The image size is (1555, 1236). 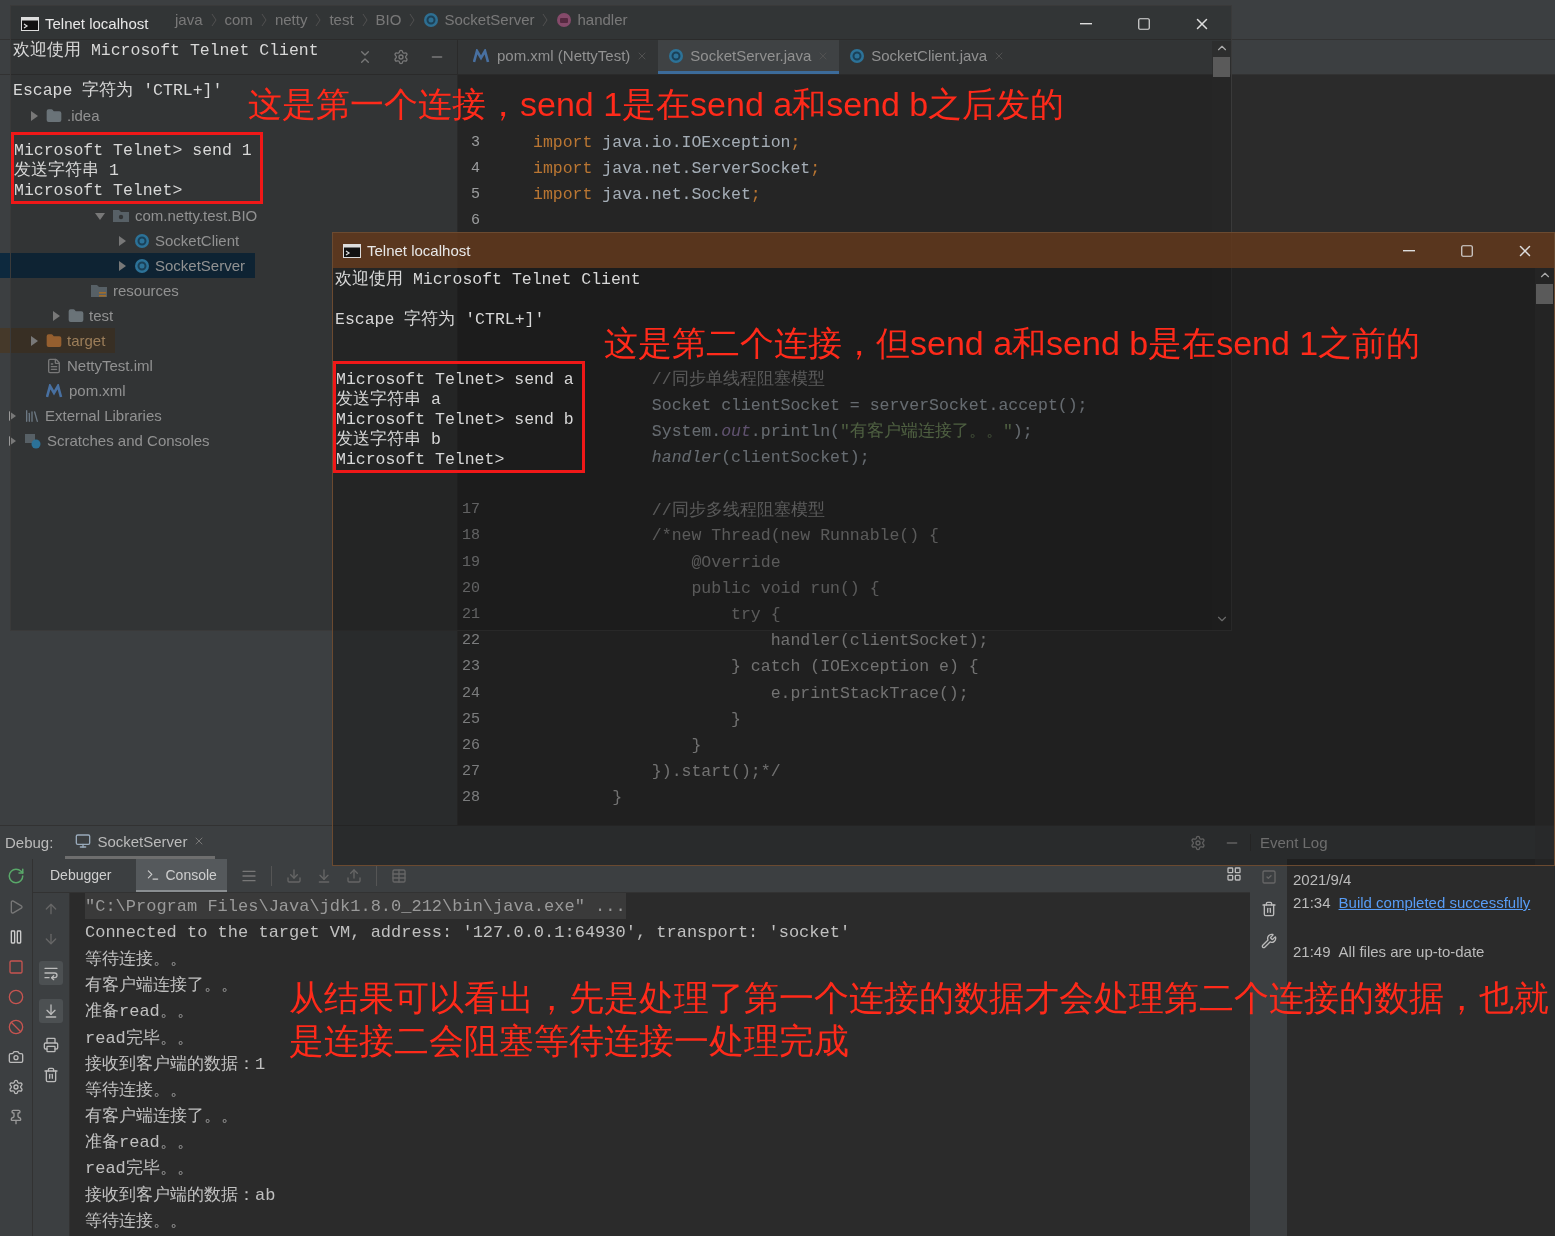 I want to click on log-link: Build completed successfully, so click(x=1434, y=902).